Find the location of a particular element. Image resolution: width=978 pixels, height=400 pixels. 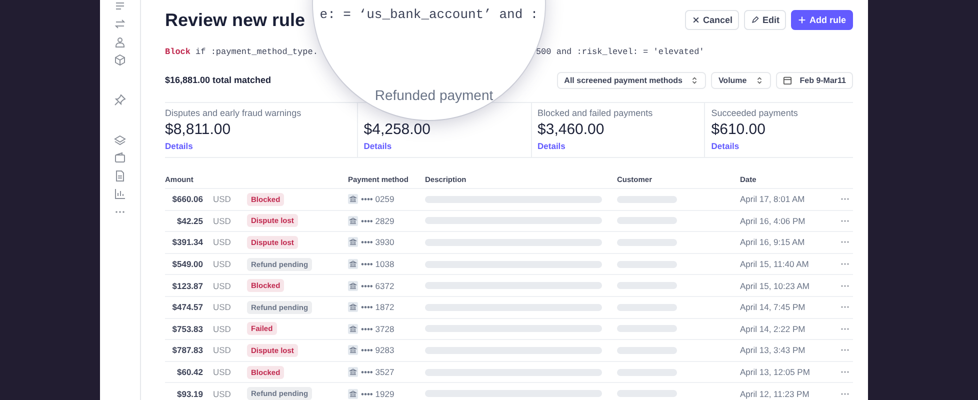

payment-method-cell: •••• 3930 is located at coordinates (377, 242).